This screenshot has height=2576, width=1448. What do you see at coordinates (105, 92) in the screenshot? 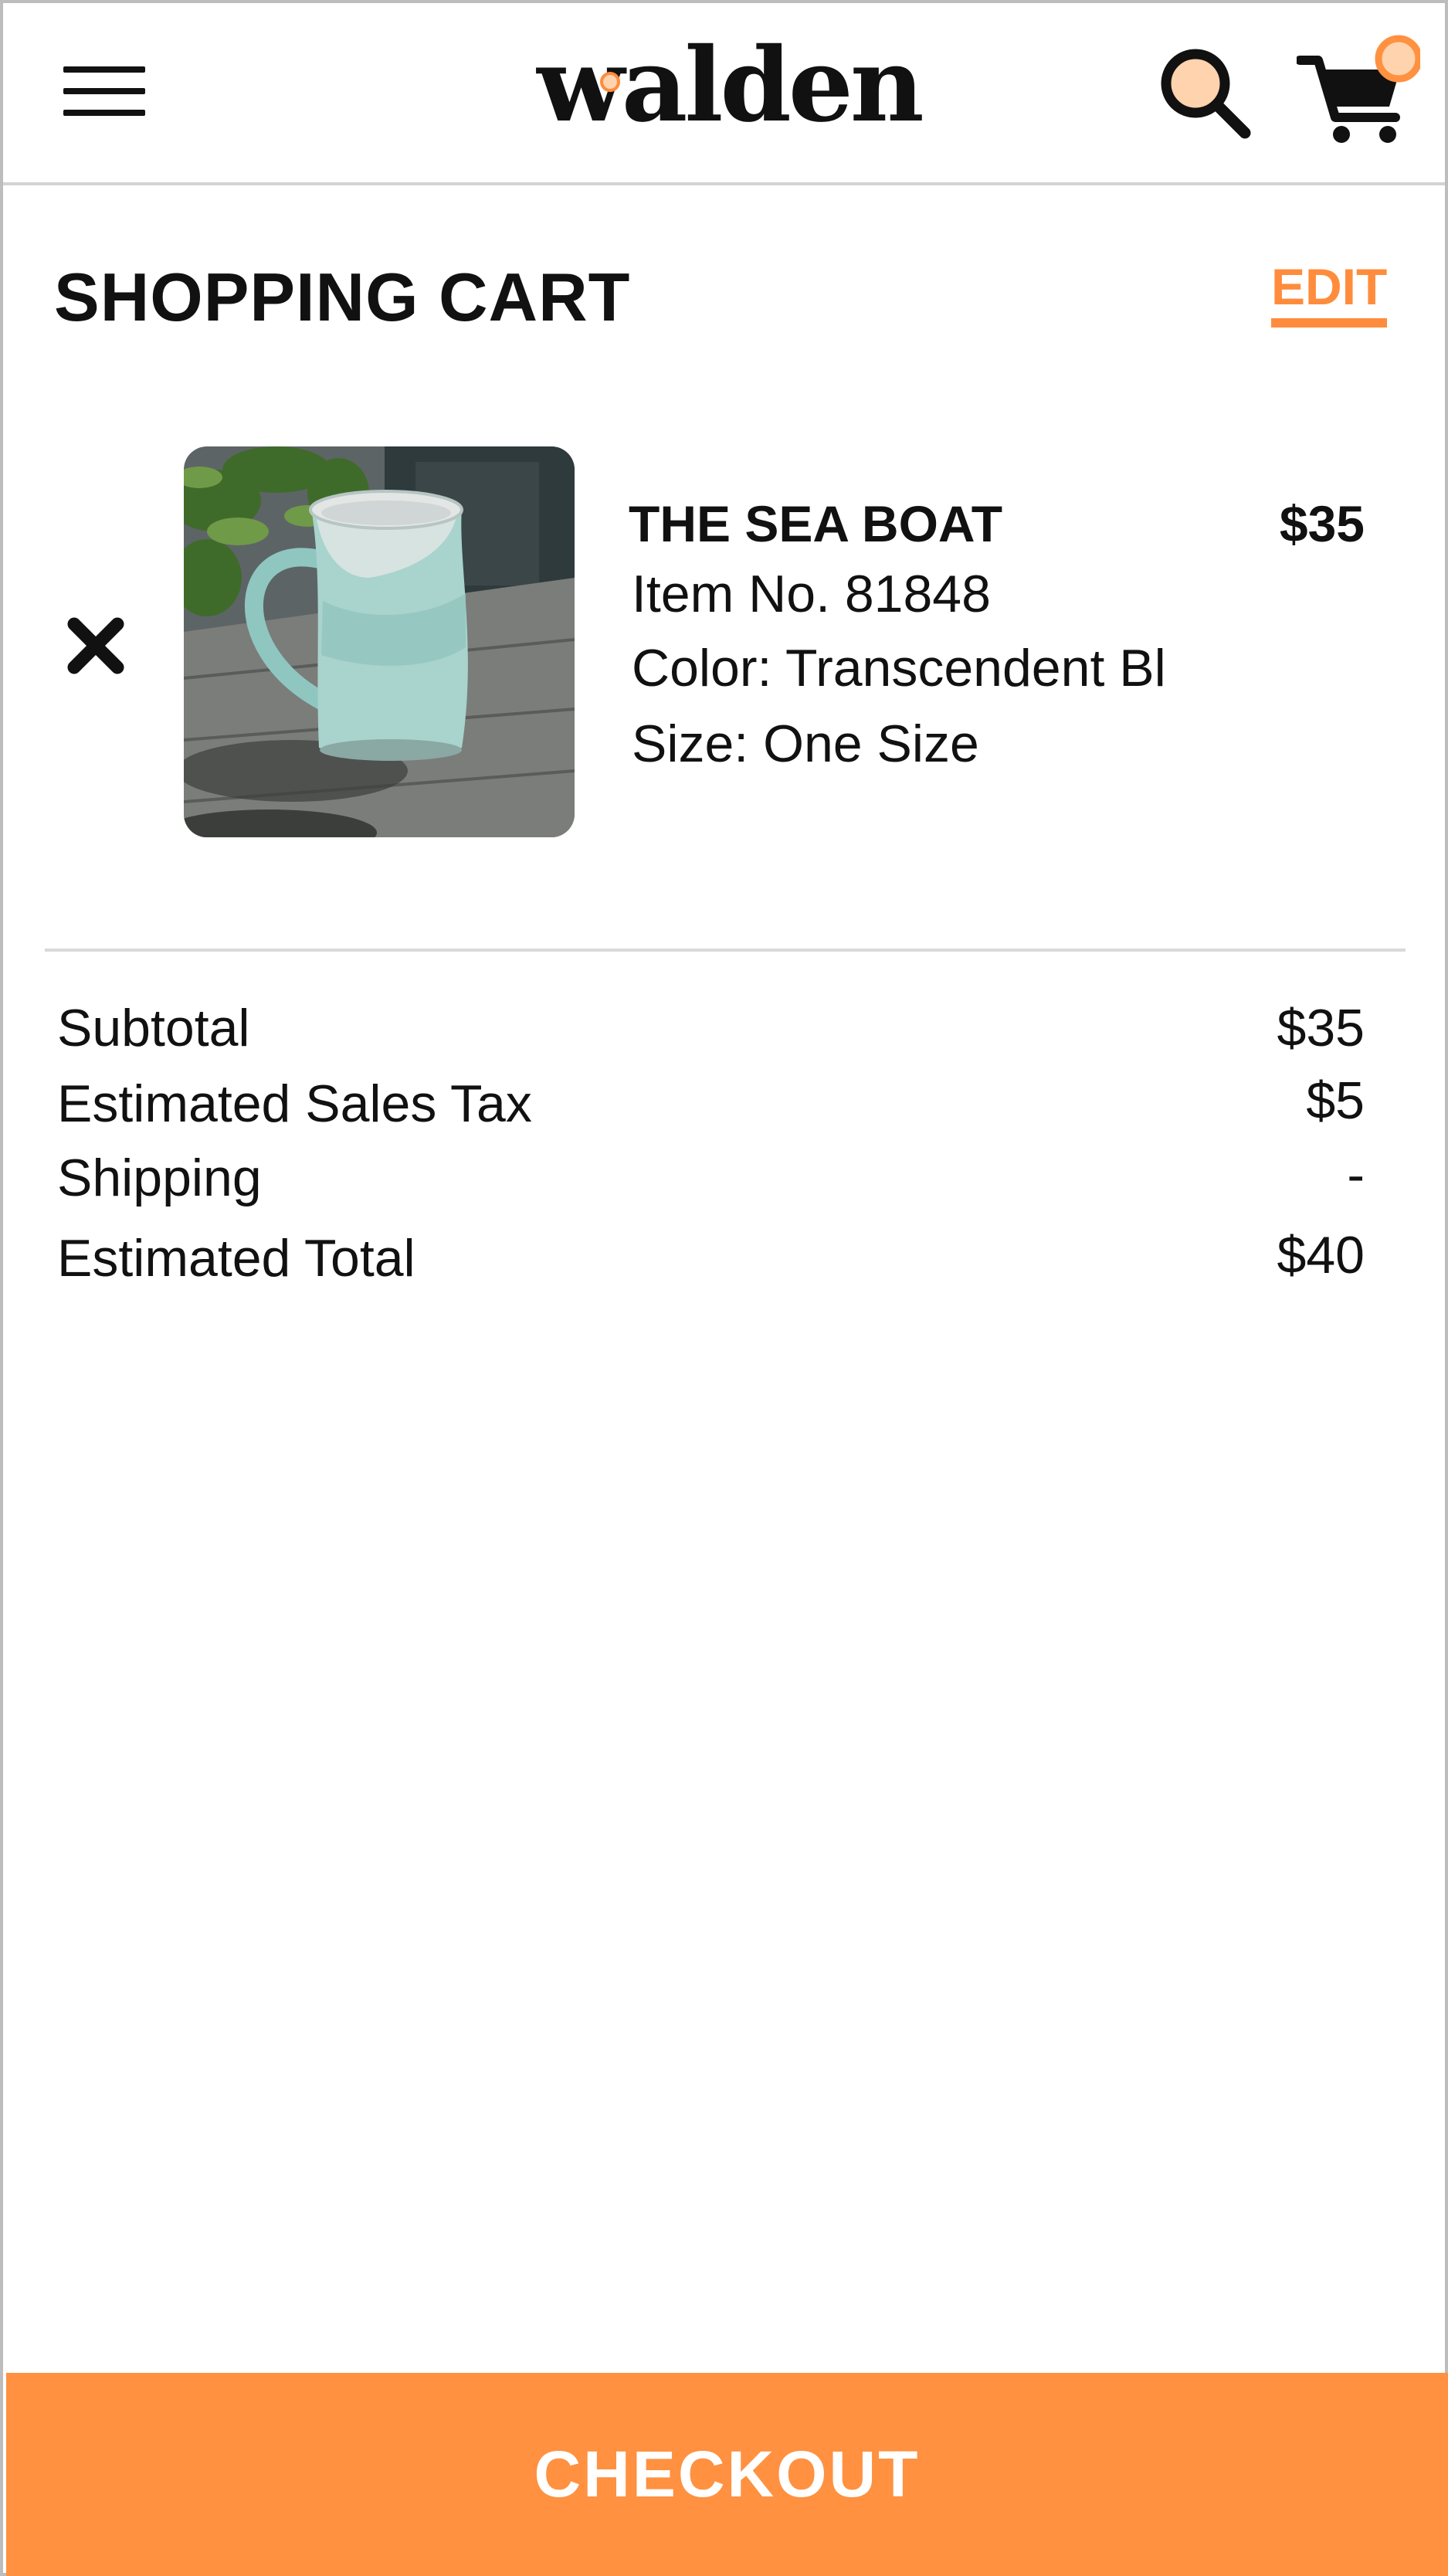
I see `hamburger-menu-icon` at bounding box center [105, 92].